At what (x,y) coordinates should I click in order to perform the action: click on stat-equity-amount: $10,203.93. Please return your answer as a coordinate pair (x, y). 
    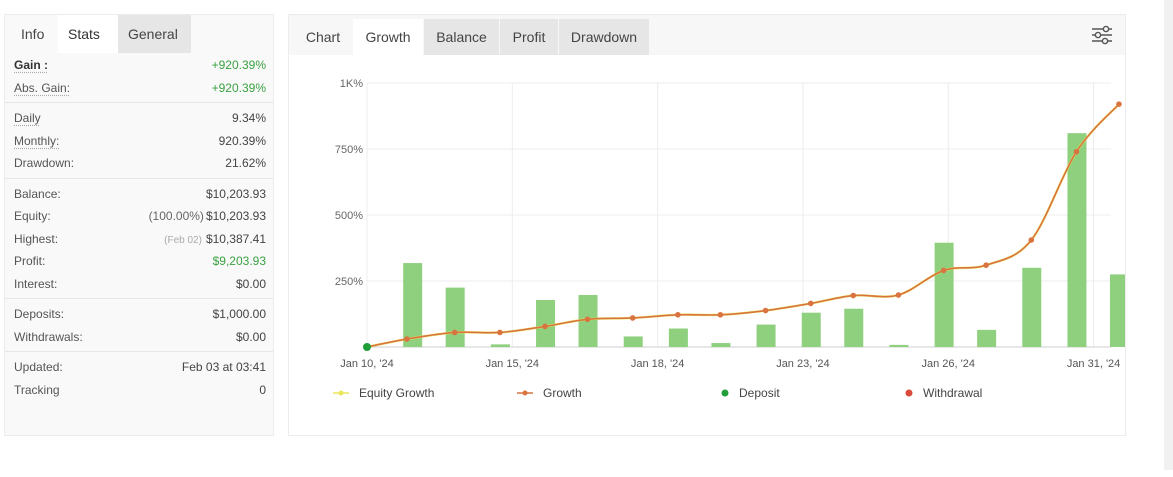
    Looking at the image, I should click on (235, 216).